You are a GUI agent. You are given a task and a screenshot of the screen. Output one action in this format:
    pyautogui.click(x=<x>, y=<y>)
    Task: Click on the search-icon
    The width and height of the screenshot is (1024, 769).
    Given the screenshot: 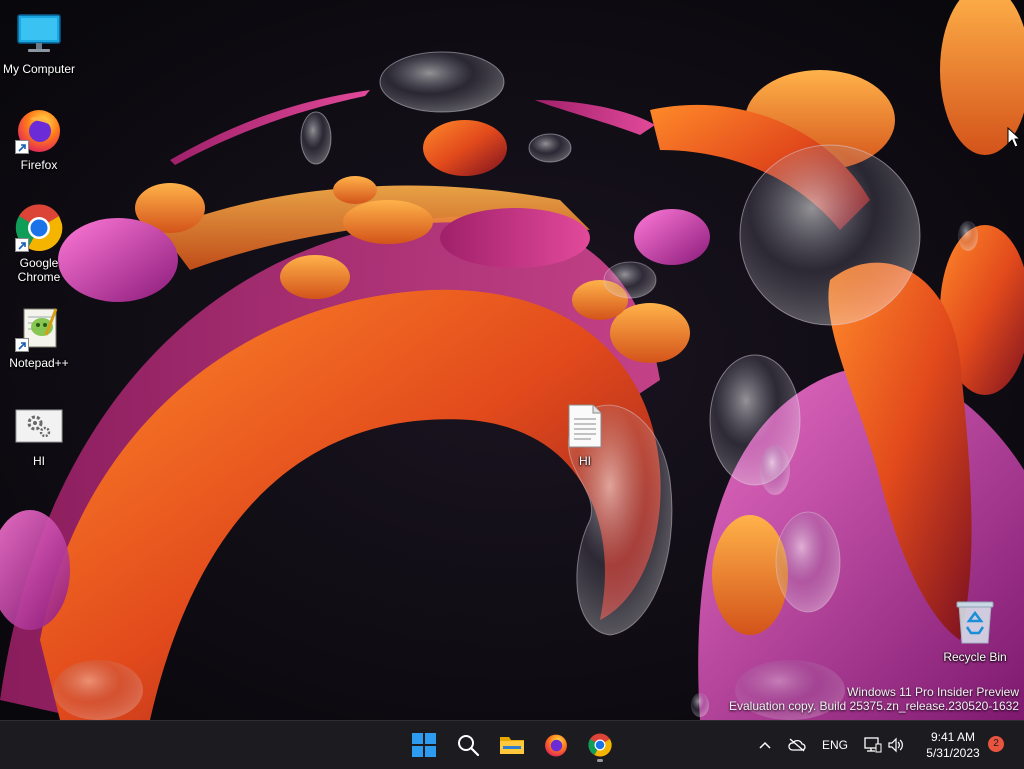 What is the action you would take?
    pyautogui.click(x=469, y=746)
    